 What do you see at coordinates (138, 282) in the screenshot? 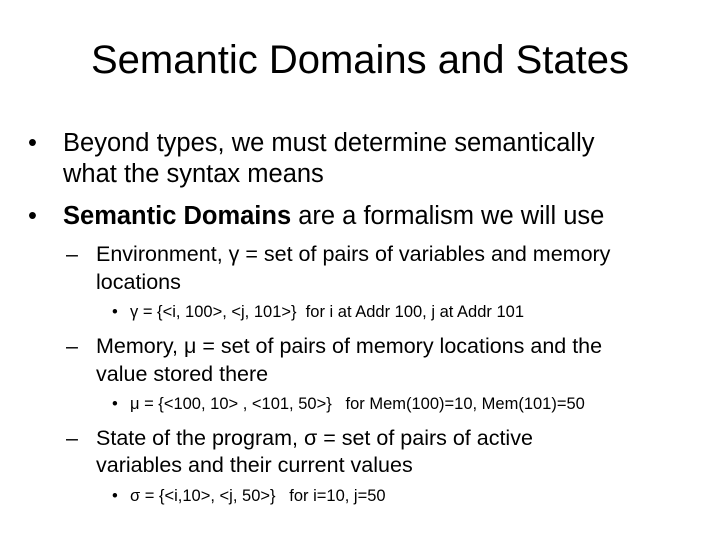
I see `sub-bullet-text-line: locations` at bounding box center [138, 282].